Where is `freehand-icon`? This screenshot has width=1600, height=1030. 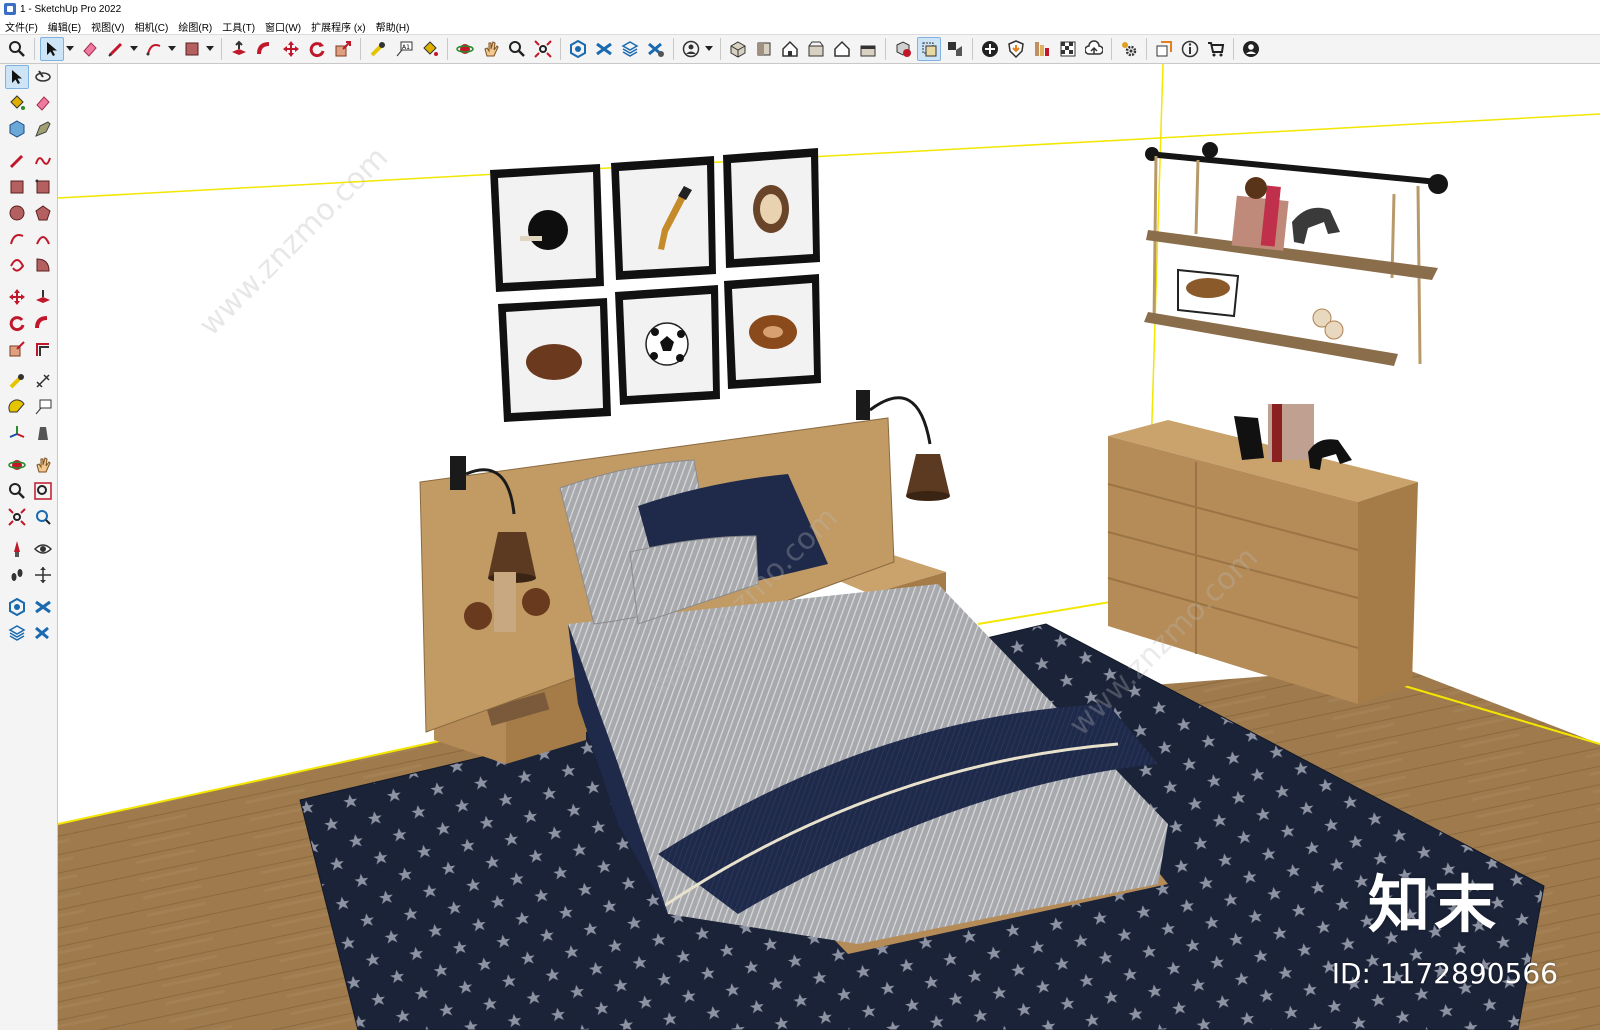
freehand-icon is located at coordinates (43, 161).